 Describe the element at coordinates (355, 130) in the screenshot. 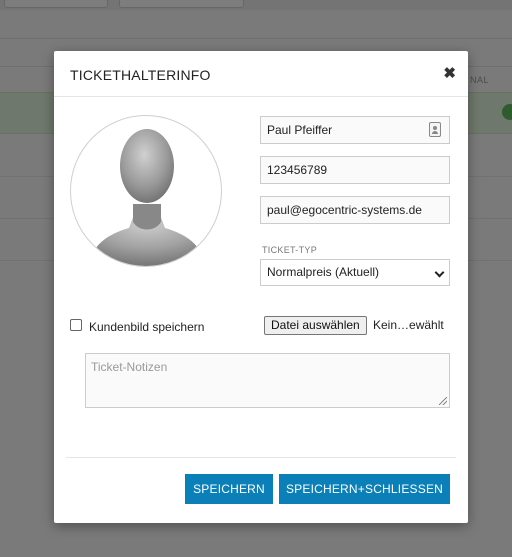

I see `name-field` at that location.